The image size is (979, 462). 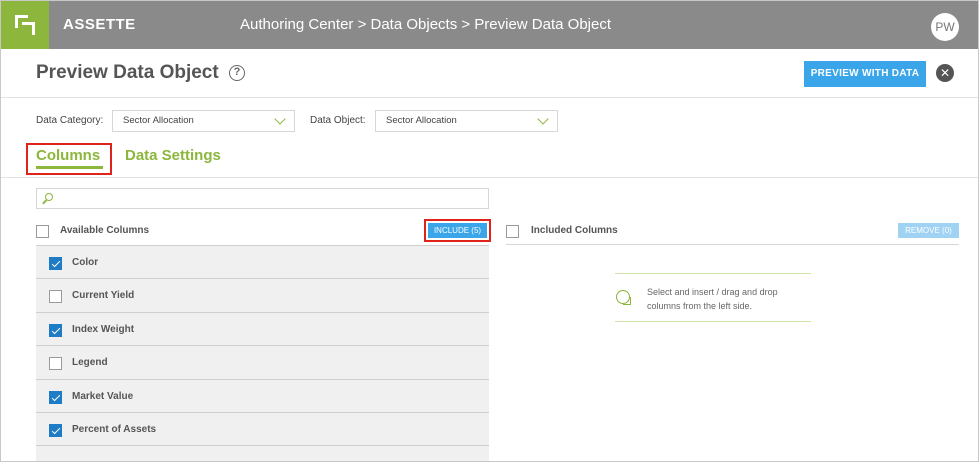 I want to click on available-columns-title: Available Columns, so click(x=105, y=230).